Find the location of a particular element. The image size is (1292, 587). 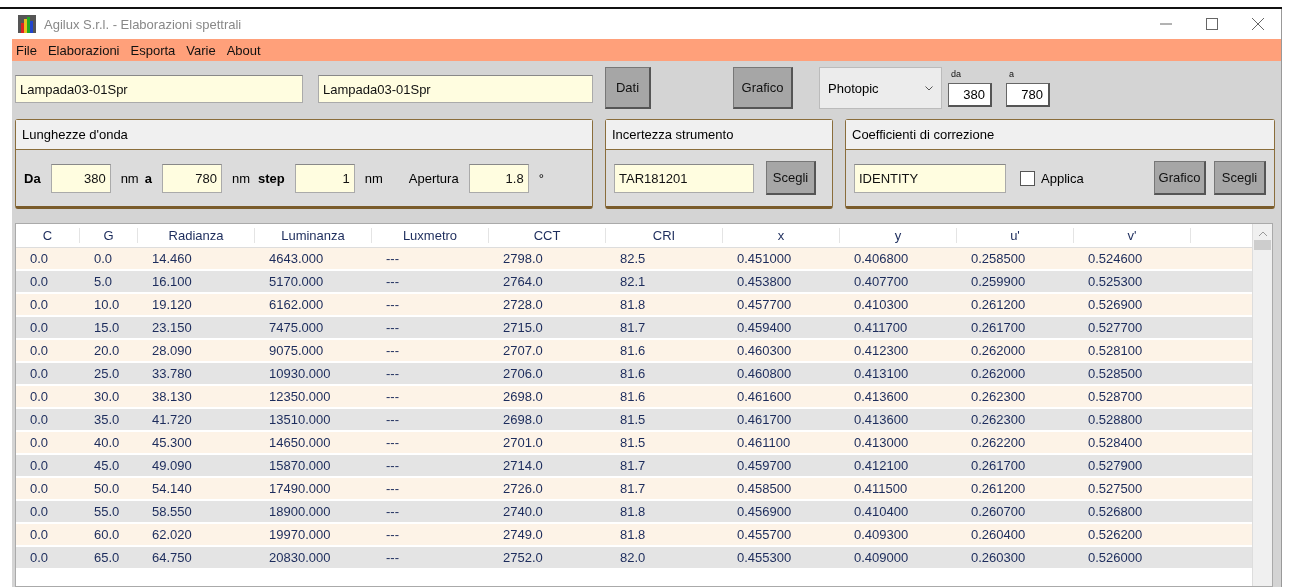

range-field: 780 is located at coordinates (1028, 95).